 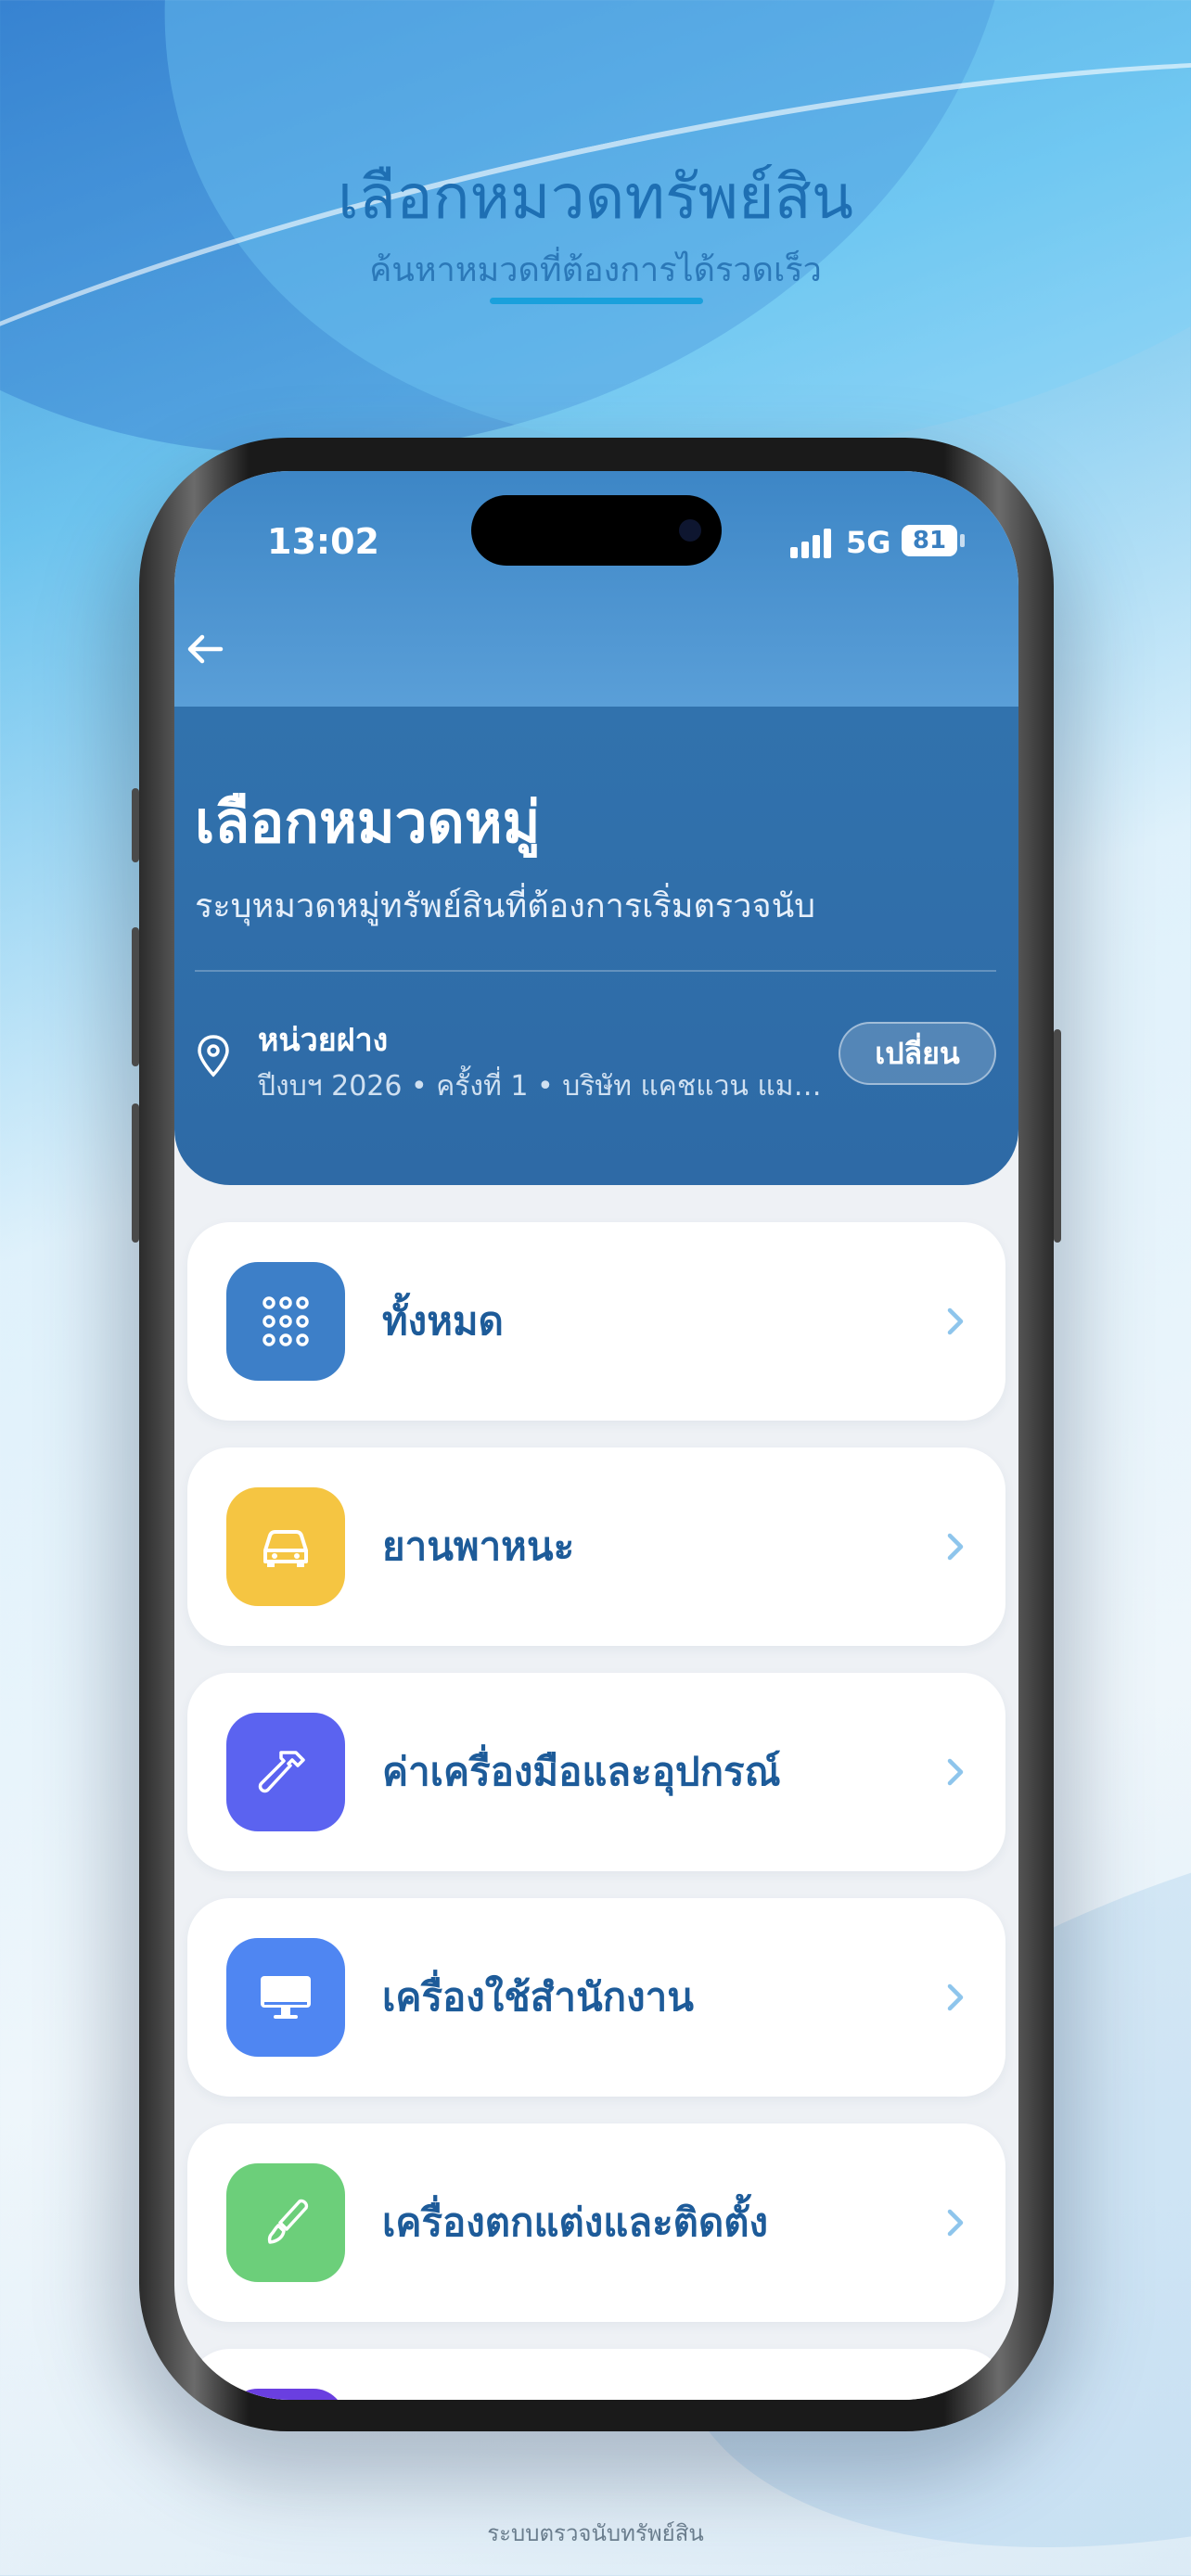 I want to click on dynamic-island, so click(x=597, y=531).